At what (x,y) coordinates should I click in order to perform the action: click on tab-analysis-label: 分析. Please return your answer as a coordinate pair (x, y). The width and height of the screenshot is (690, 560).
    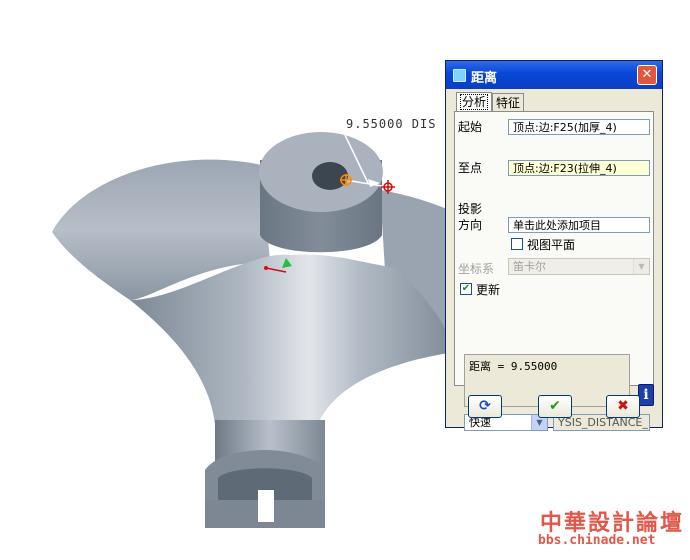
    Looking at the image, I should click on (474, 102).